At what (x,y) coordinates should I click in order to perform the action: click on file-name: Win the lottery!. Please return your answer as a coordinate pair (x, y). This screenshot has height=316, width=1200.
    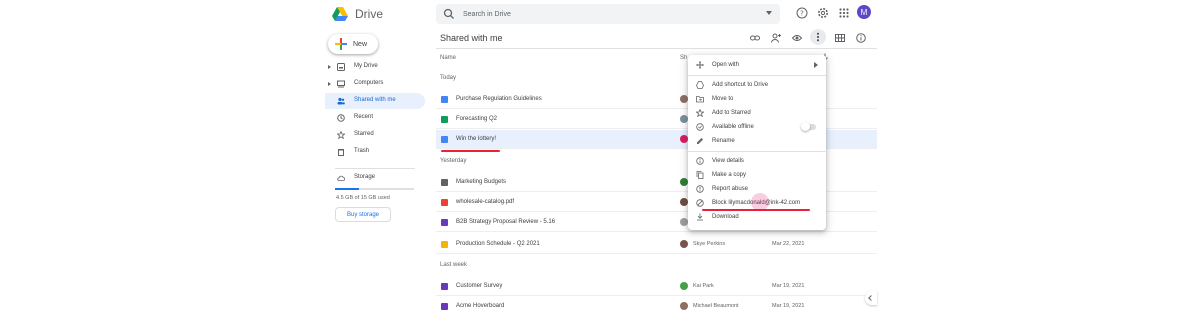
    Looking at the image, I should click on (476, 139).